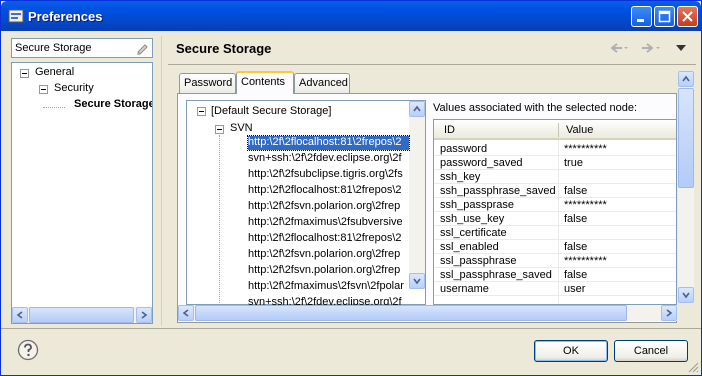 Image resolution: width=702 pixels, height=376 pixels. What do you see at coordinates (641, 16) in the screenshot?
I see `minimize-button` at bounding box center [641, 16].